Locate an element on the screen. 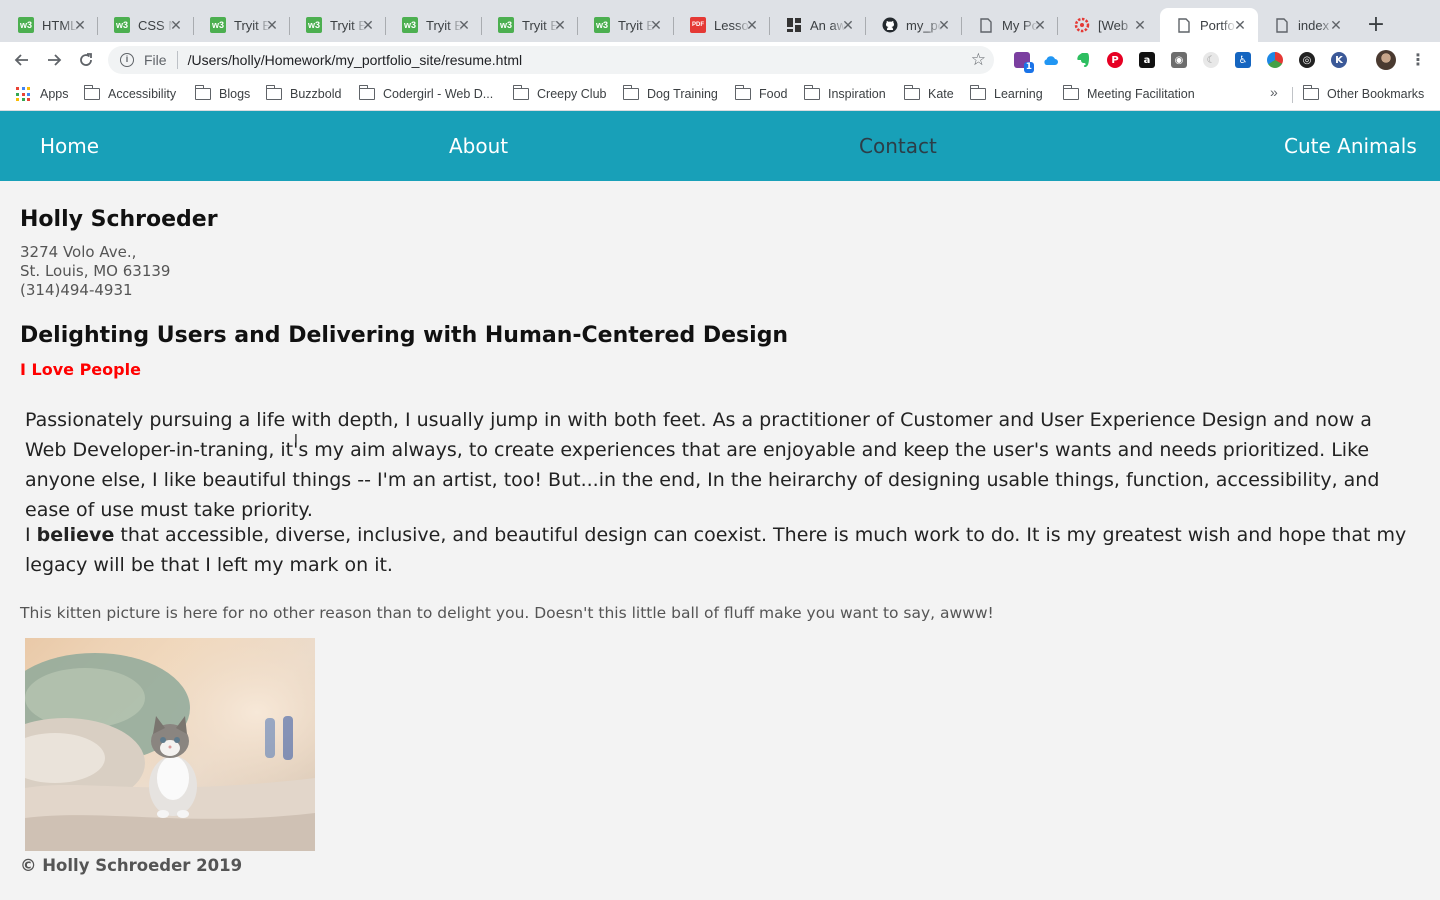 This screenshot has height=900, width=1440. bookmark-label: Kate is located at coordinates (941, 94).